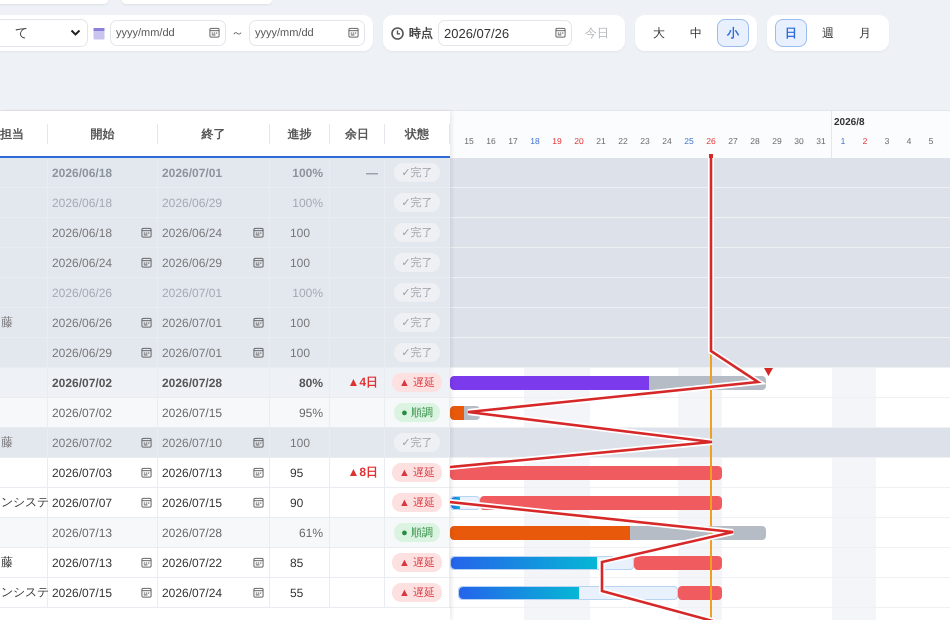 Image resolution: width=950 pixels, height=620 pixels. Describe the element at coordinates (75, 33) in the screenshot. I see `chevron-down-icon` at that location.